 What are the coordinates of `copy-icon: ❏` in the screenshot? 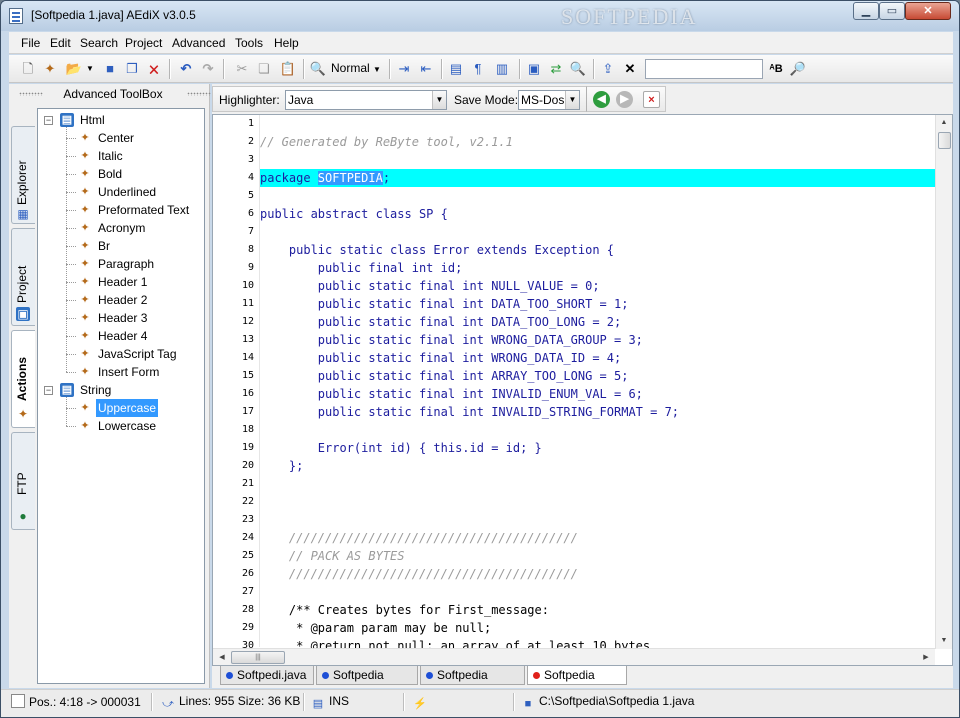 It's located at (264, 69).